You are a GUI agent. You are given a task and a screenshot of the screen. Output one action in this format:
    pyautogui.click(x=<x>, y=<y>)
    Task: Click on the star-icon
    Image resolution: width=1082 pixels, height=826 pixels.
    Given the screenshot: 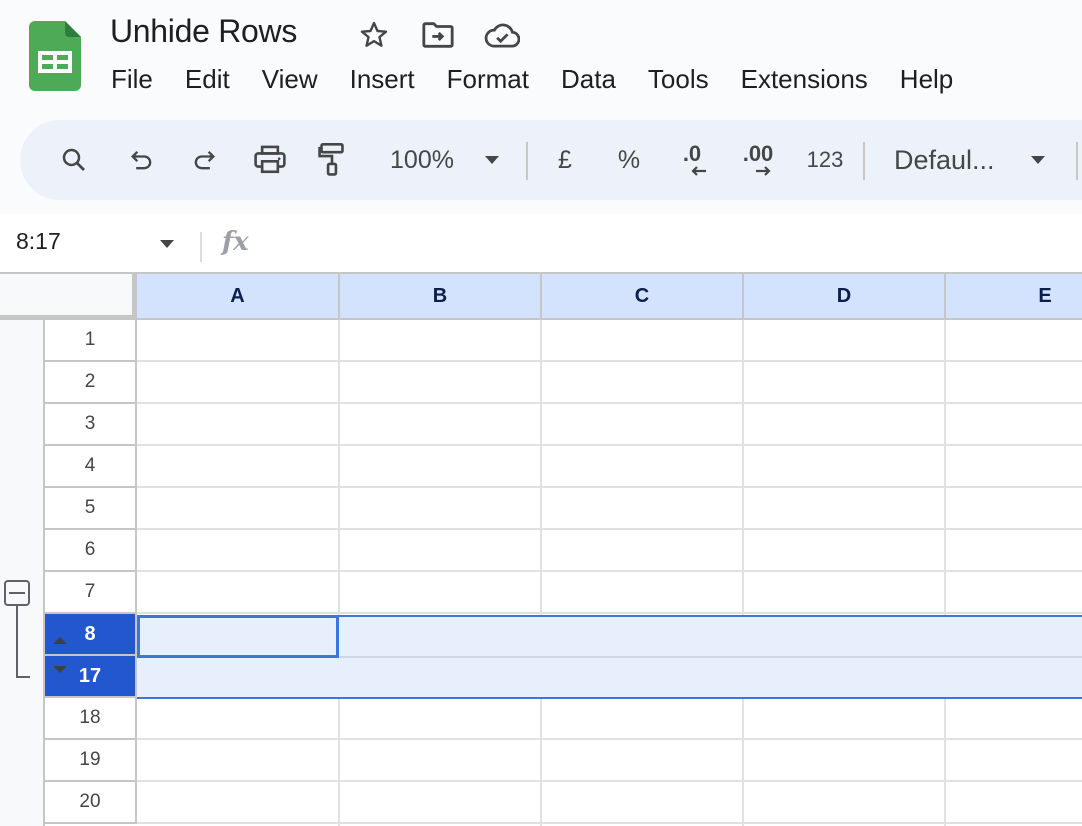 What is the action you would take?
    pyautogui.click(x=374, y=35)
    